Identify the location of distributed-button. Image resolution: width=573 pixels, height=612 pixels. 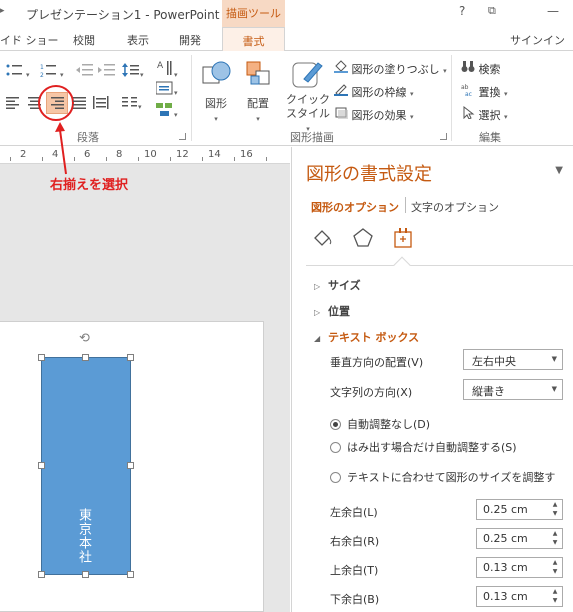
(101, 104).